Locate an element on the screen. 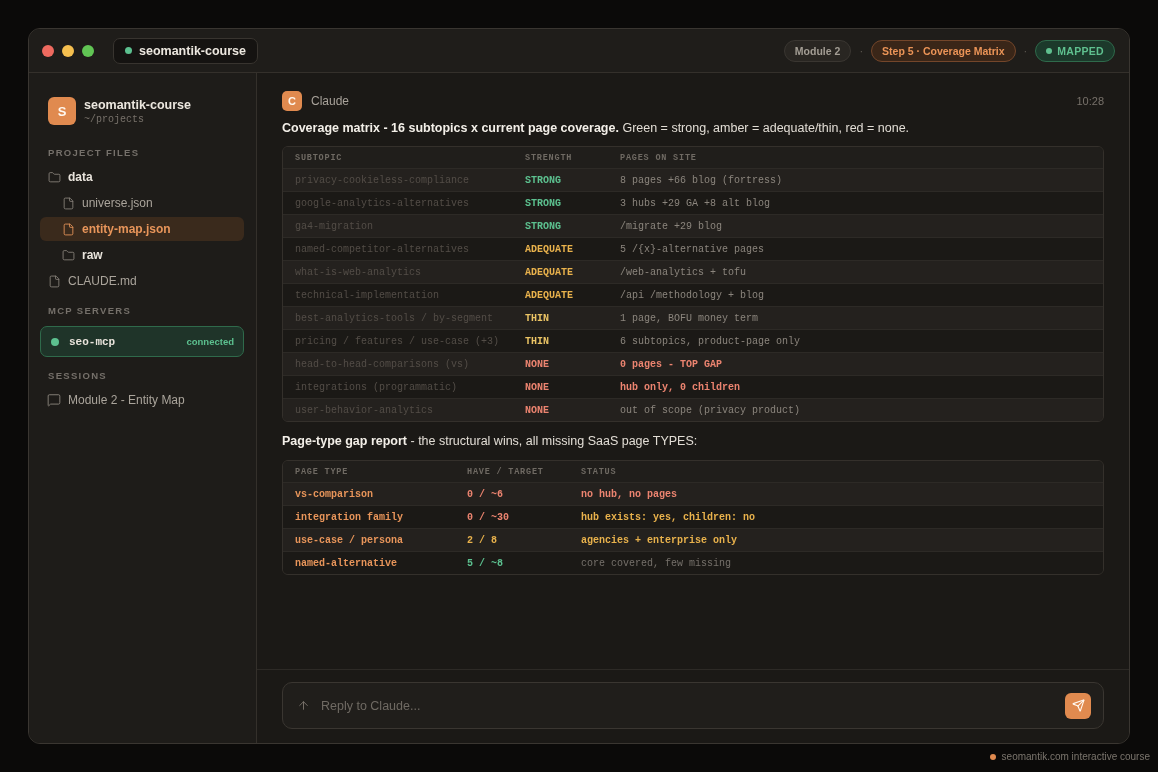  section-label: MCP SERVERS is located at coordinates (90, 310).